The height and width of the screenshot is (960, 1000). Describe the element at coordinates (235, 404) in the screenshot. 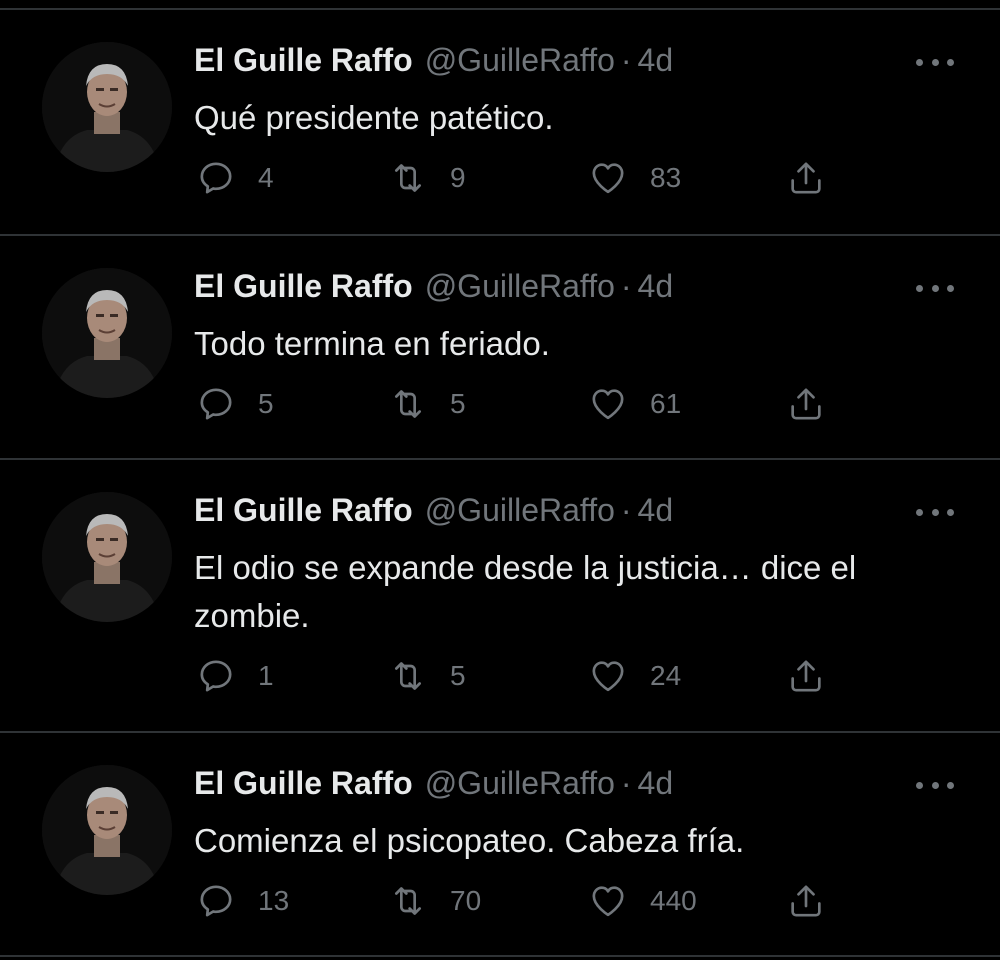

I see `reply-button: 5` at that location.